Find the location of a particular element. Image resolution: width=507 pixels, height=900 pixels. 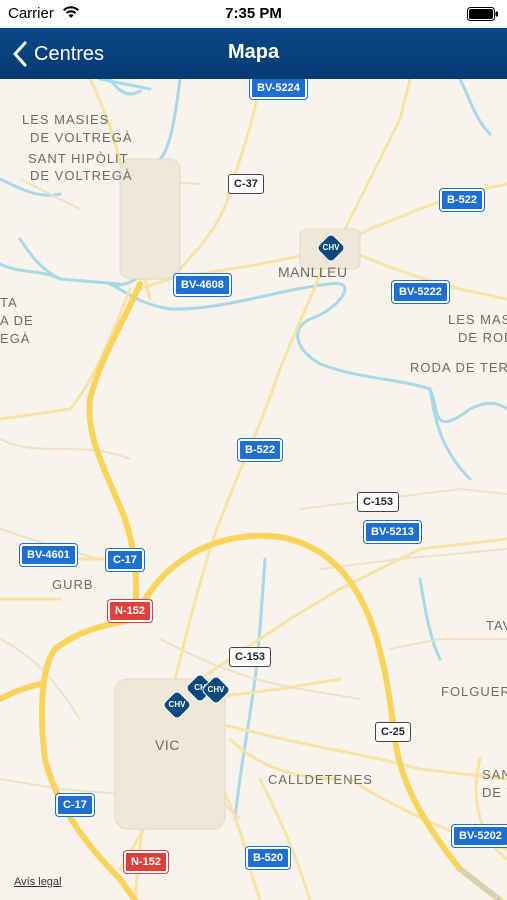

road-shield-c-17-north: C-17 is located at coordinates (125, 560).